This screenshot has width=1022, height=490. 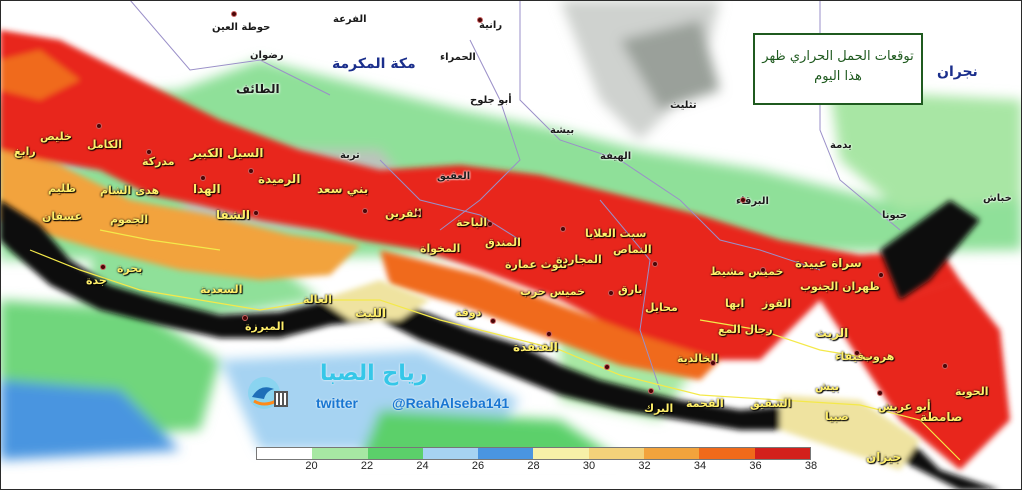 I want to click on place-label: الشقيق, so click(x=771, y=403).